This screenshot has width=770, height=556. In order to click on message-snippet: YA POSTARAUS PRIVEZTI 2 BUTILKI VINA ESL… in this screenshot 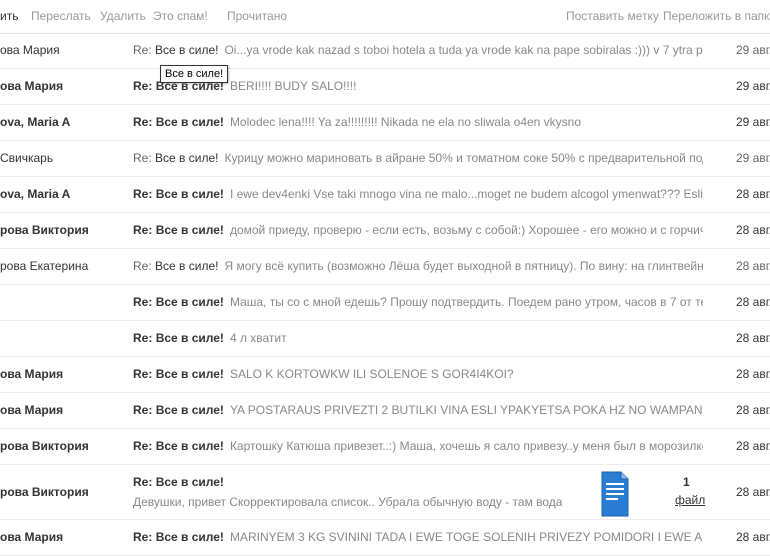, I will do `click(466, 410)`.